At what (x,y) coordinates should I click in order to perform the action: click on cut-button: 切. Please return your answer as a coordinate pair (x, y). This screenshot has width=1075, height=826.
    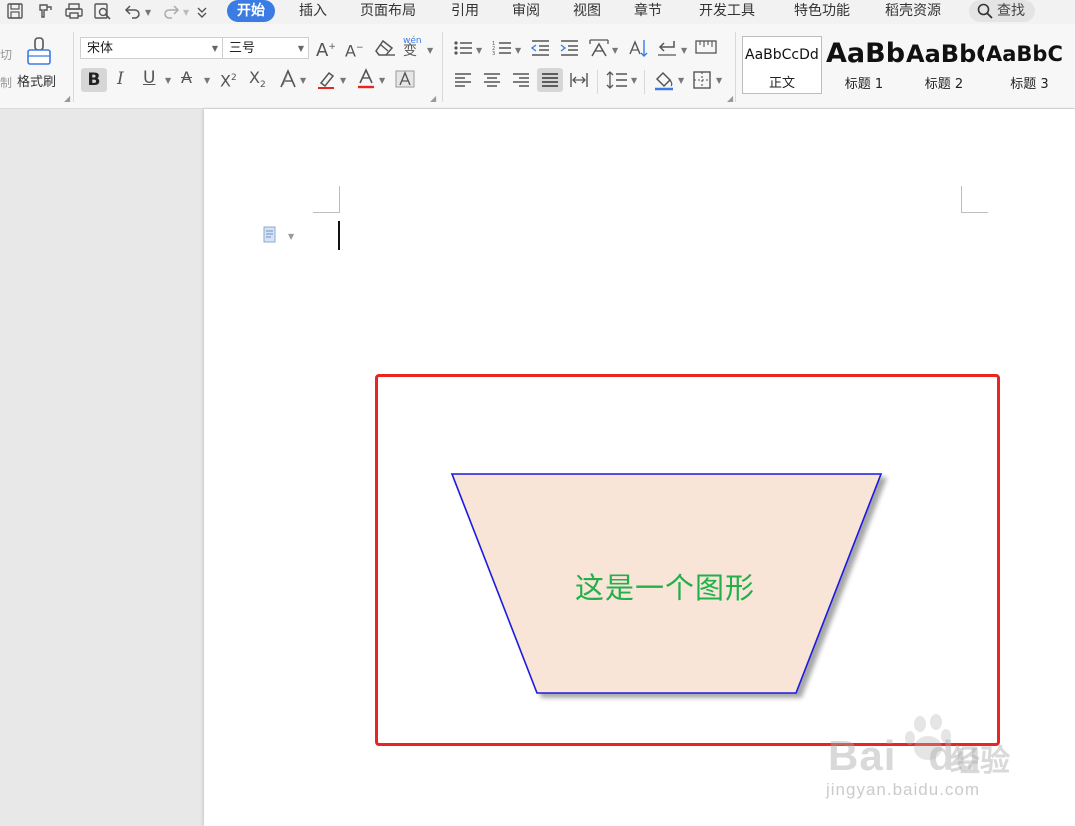
    Looking at the image, I should click on (6, 55).